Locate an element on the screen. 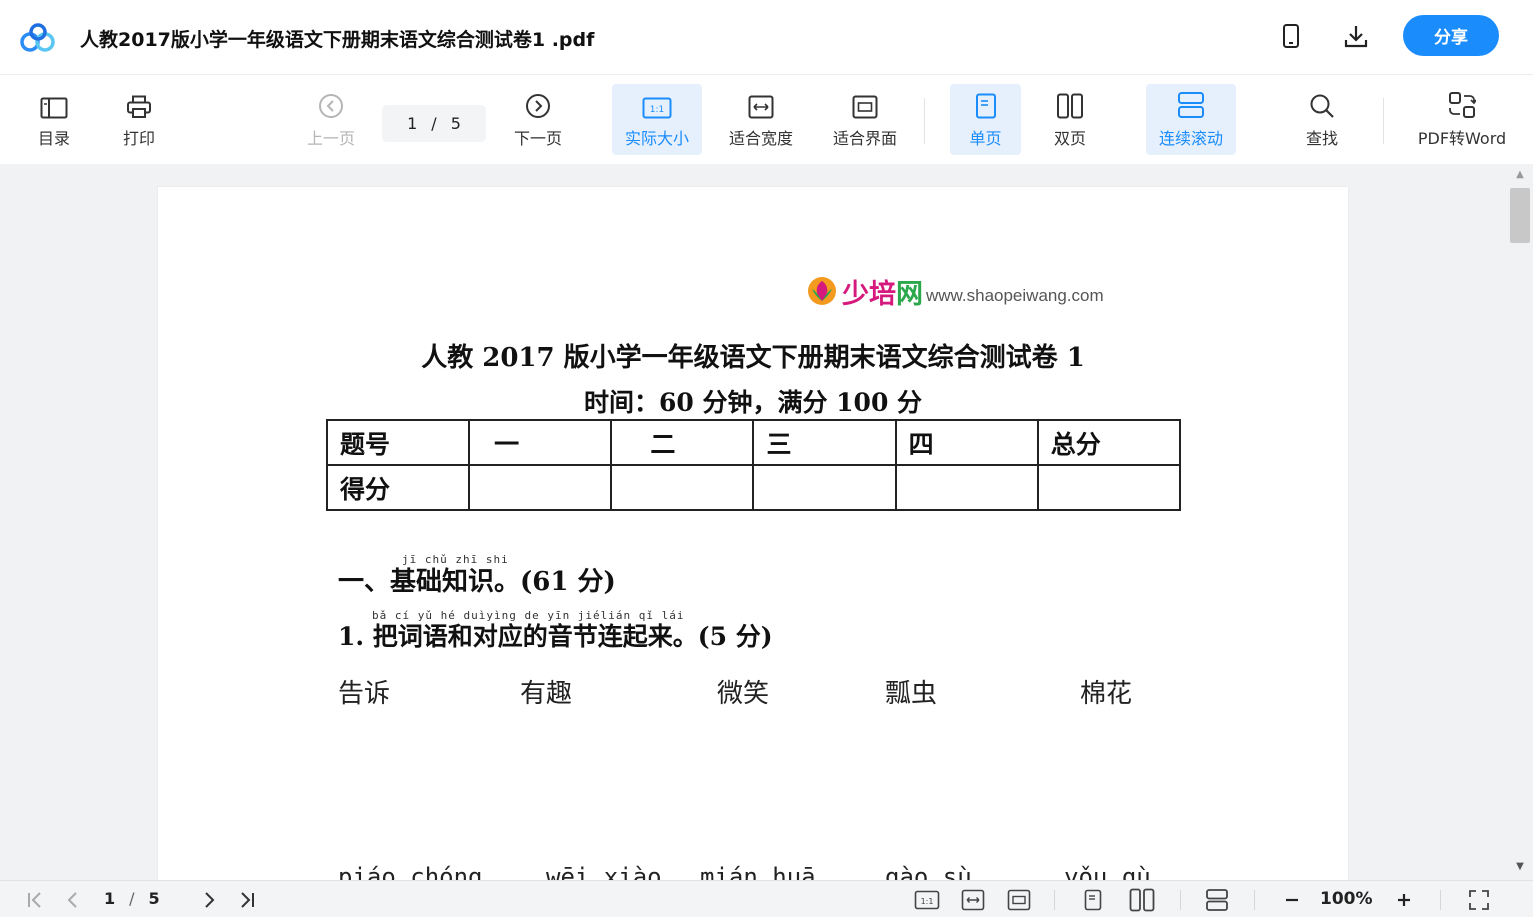 The height and width of the screenshot is (917, 1533). fit-page-small-button is located at coordinates (1019, 899).